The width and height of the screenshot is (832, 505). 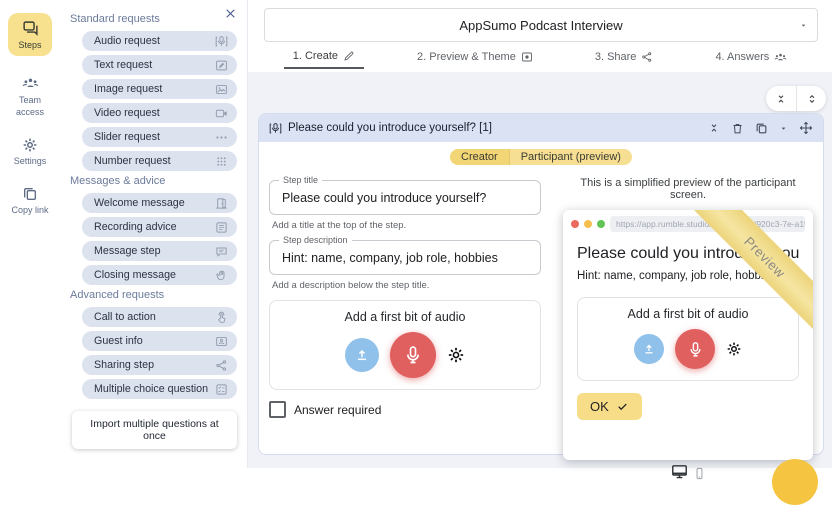 I want to click on step-type-image-request: Image request, so click(x=159, y=89).